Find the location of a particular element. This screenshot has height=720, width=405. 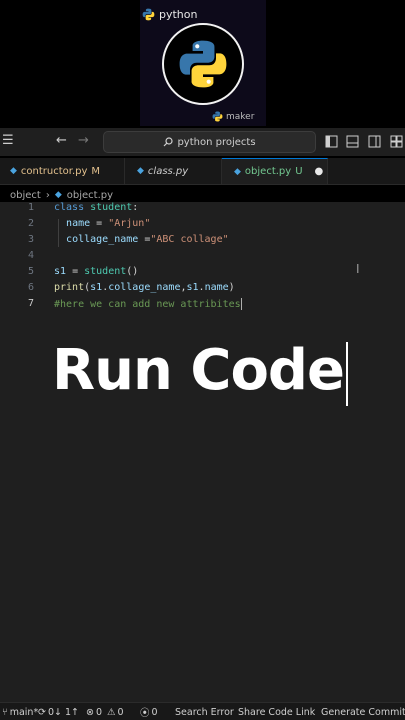

brand-logo is located at coordinates (203, 64).